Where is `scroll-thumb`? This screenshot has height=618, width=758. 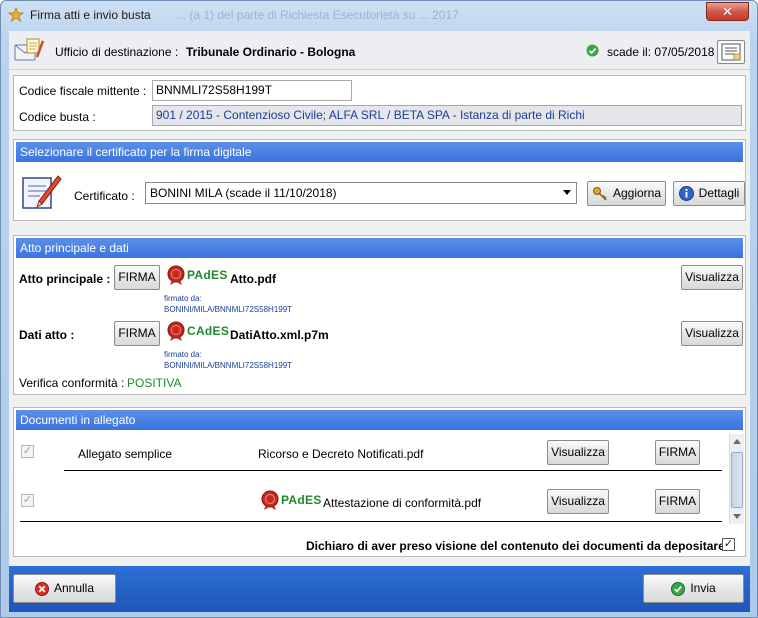
scroll-thumb is located at coordinates (737, 480).